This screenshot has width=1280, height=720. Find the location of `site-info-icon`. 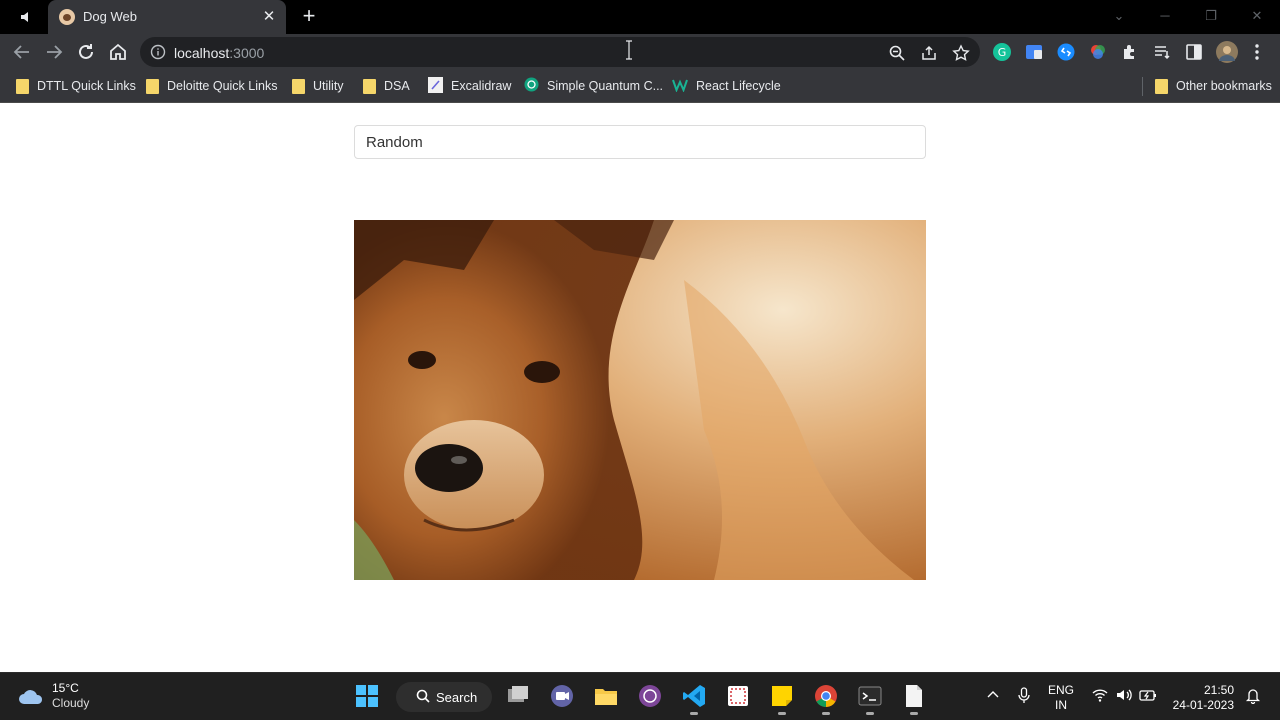

site-info-icon is located at coordinates (158, 52).